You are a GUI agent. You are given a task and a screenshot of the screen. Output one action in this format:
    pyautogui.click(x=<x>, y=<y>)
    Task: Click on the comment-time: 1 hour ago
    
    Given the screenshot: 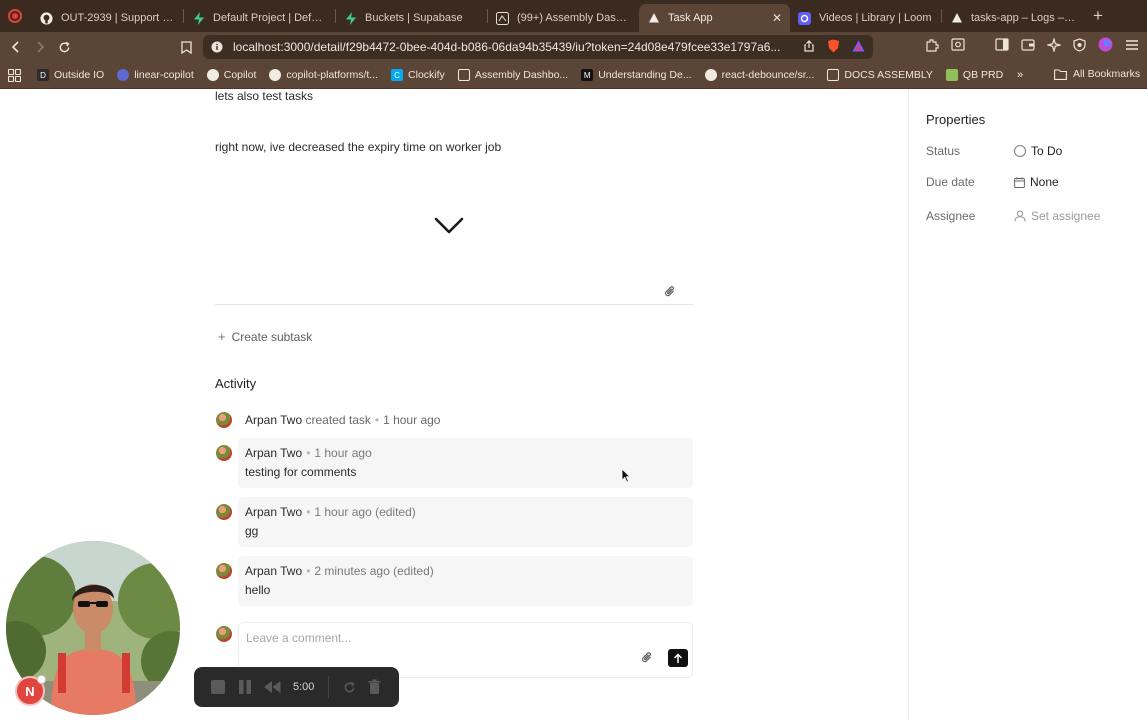 What is the action you would take?
    pyautogui.click(x=343, y=453)
    